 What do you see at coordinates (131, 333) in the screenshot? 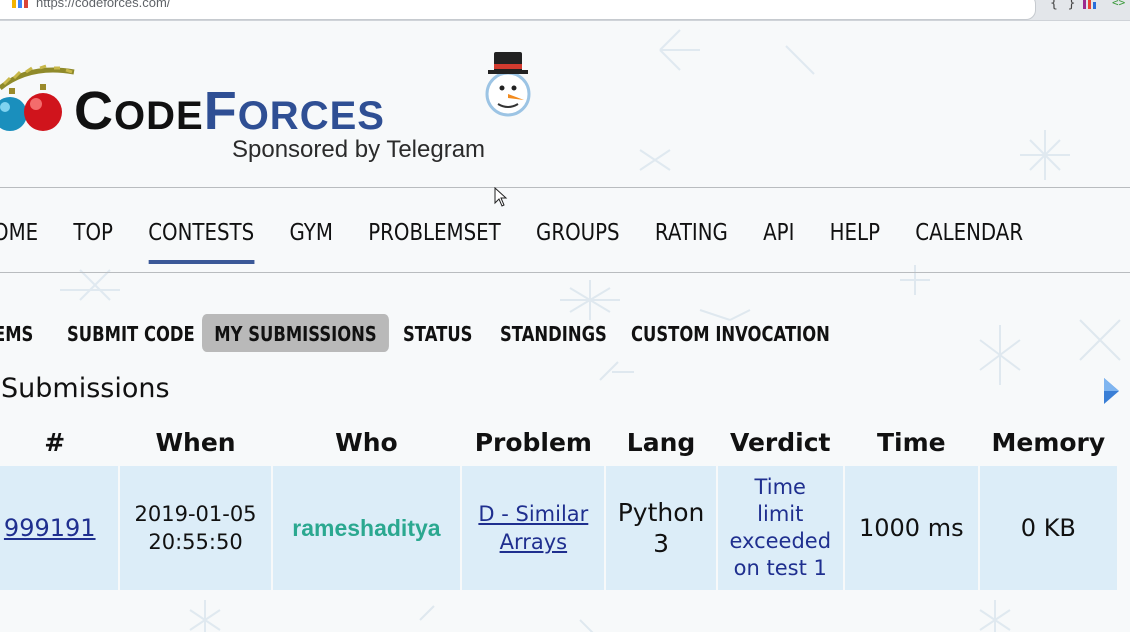
I see `subnav-item-submit-code: SUBMIT CODE` at bounding box center [131, 333].